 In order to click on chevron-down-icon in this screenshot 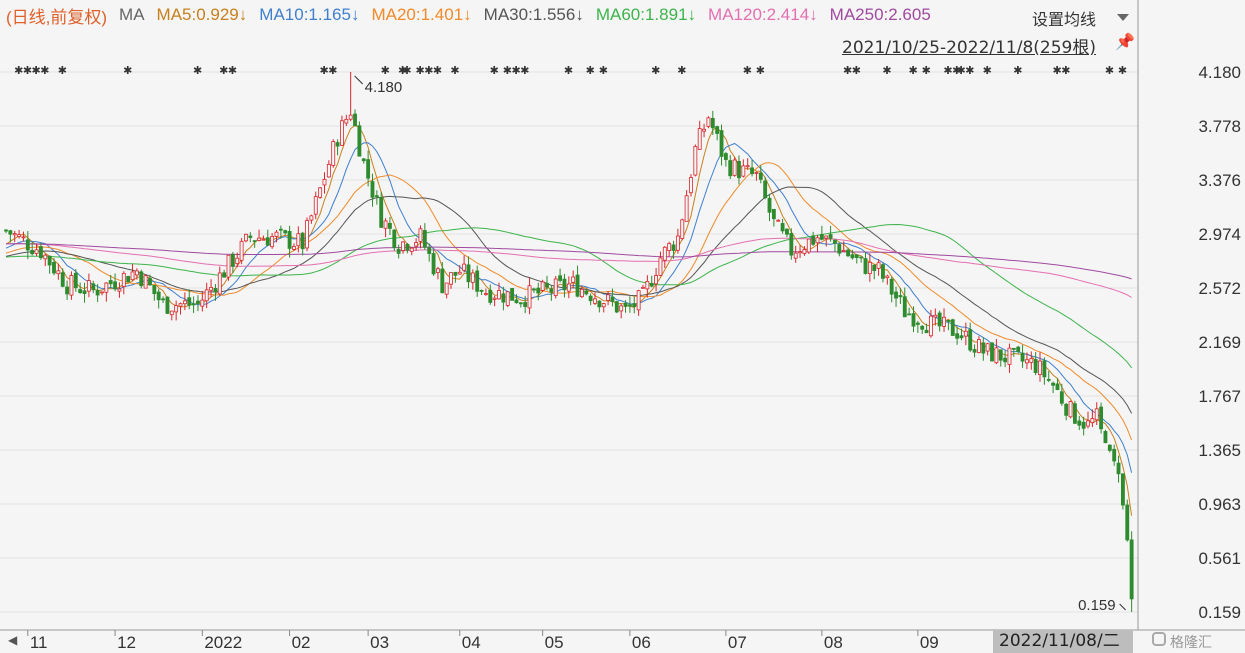, I will do `click(1123, 17)`.